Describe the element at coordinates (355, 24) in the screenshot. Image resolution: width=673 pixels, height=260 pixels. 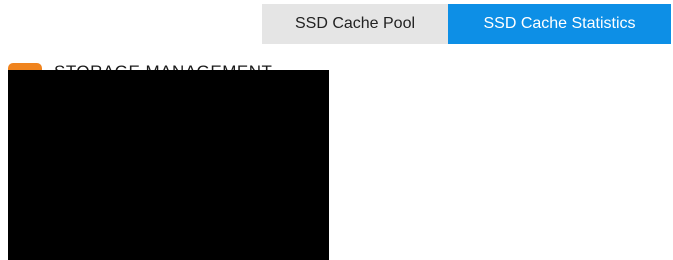
I see `tab-ssd-cache-pool: SSD Cache Pool` at that location.